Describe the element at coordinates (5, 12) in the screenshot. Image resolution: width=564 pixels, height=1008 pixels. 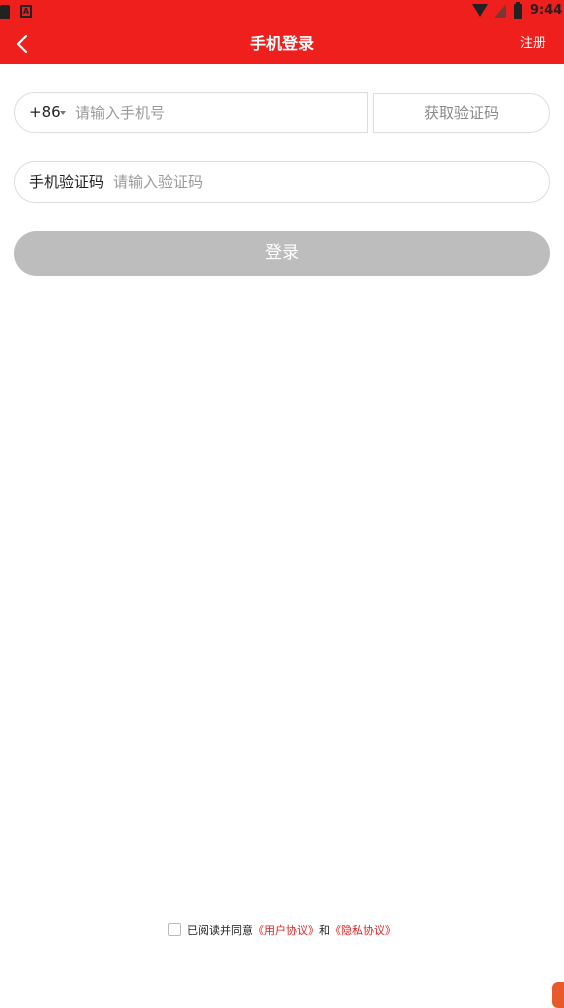
I see `notification-icon` at that location.